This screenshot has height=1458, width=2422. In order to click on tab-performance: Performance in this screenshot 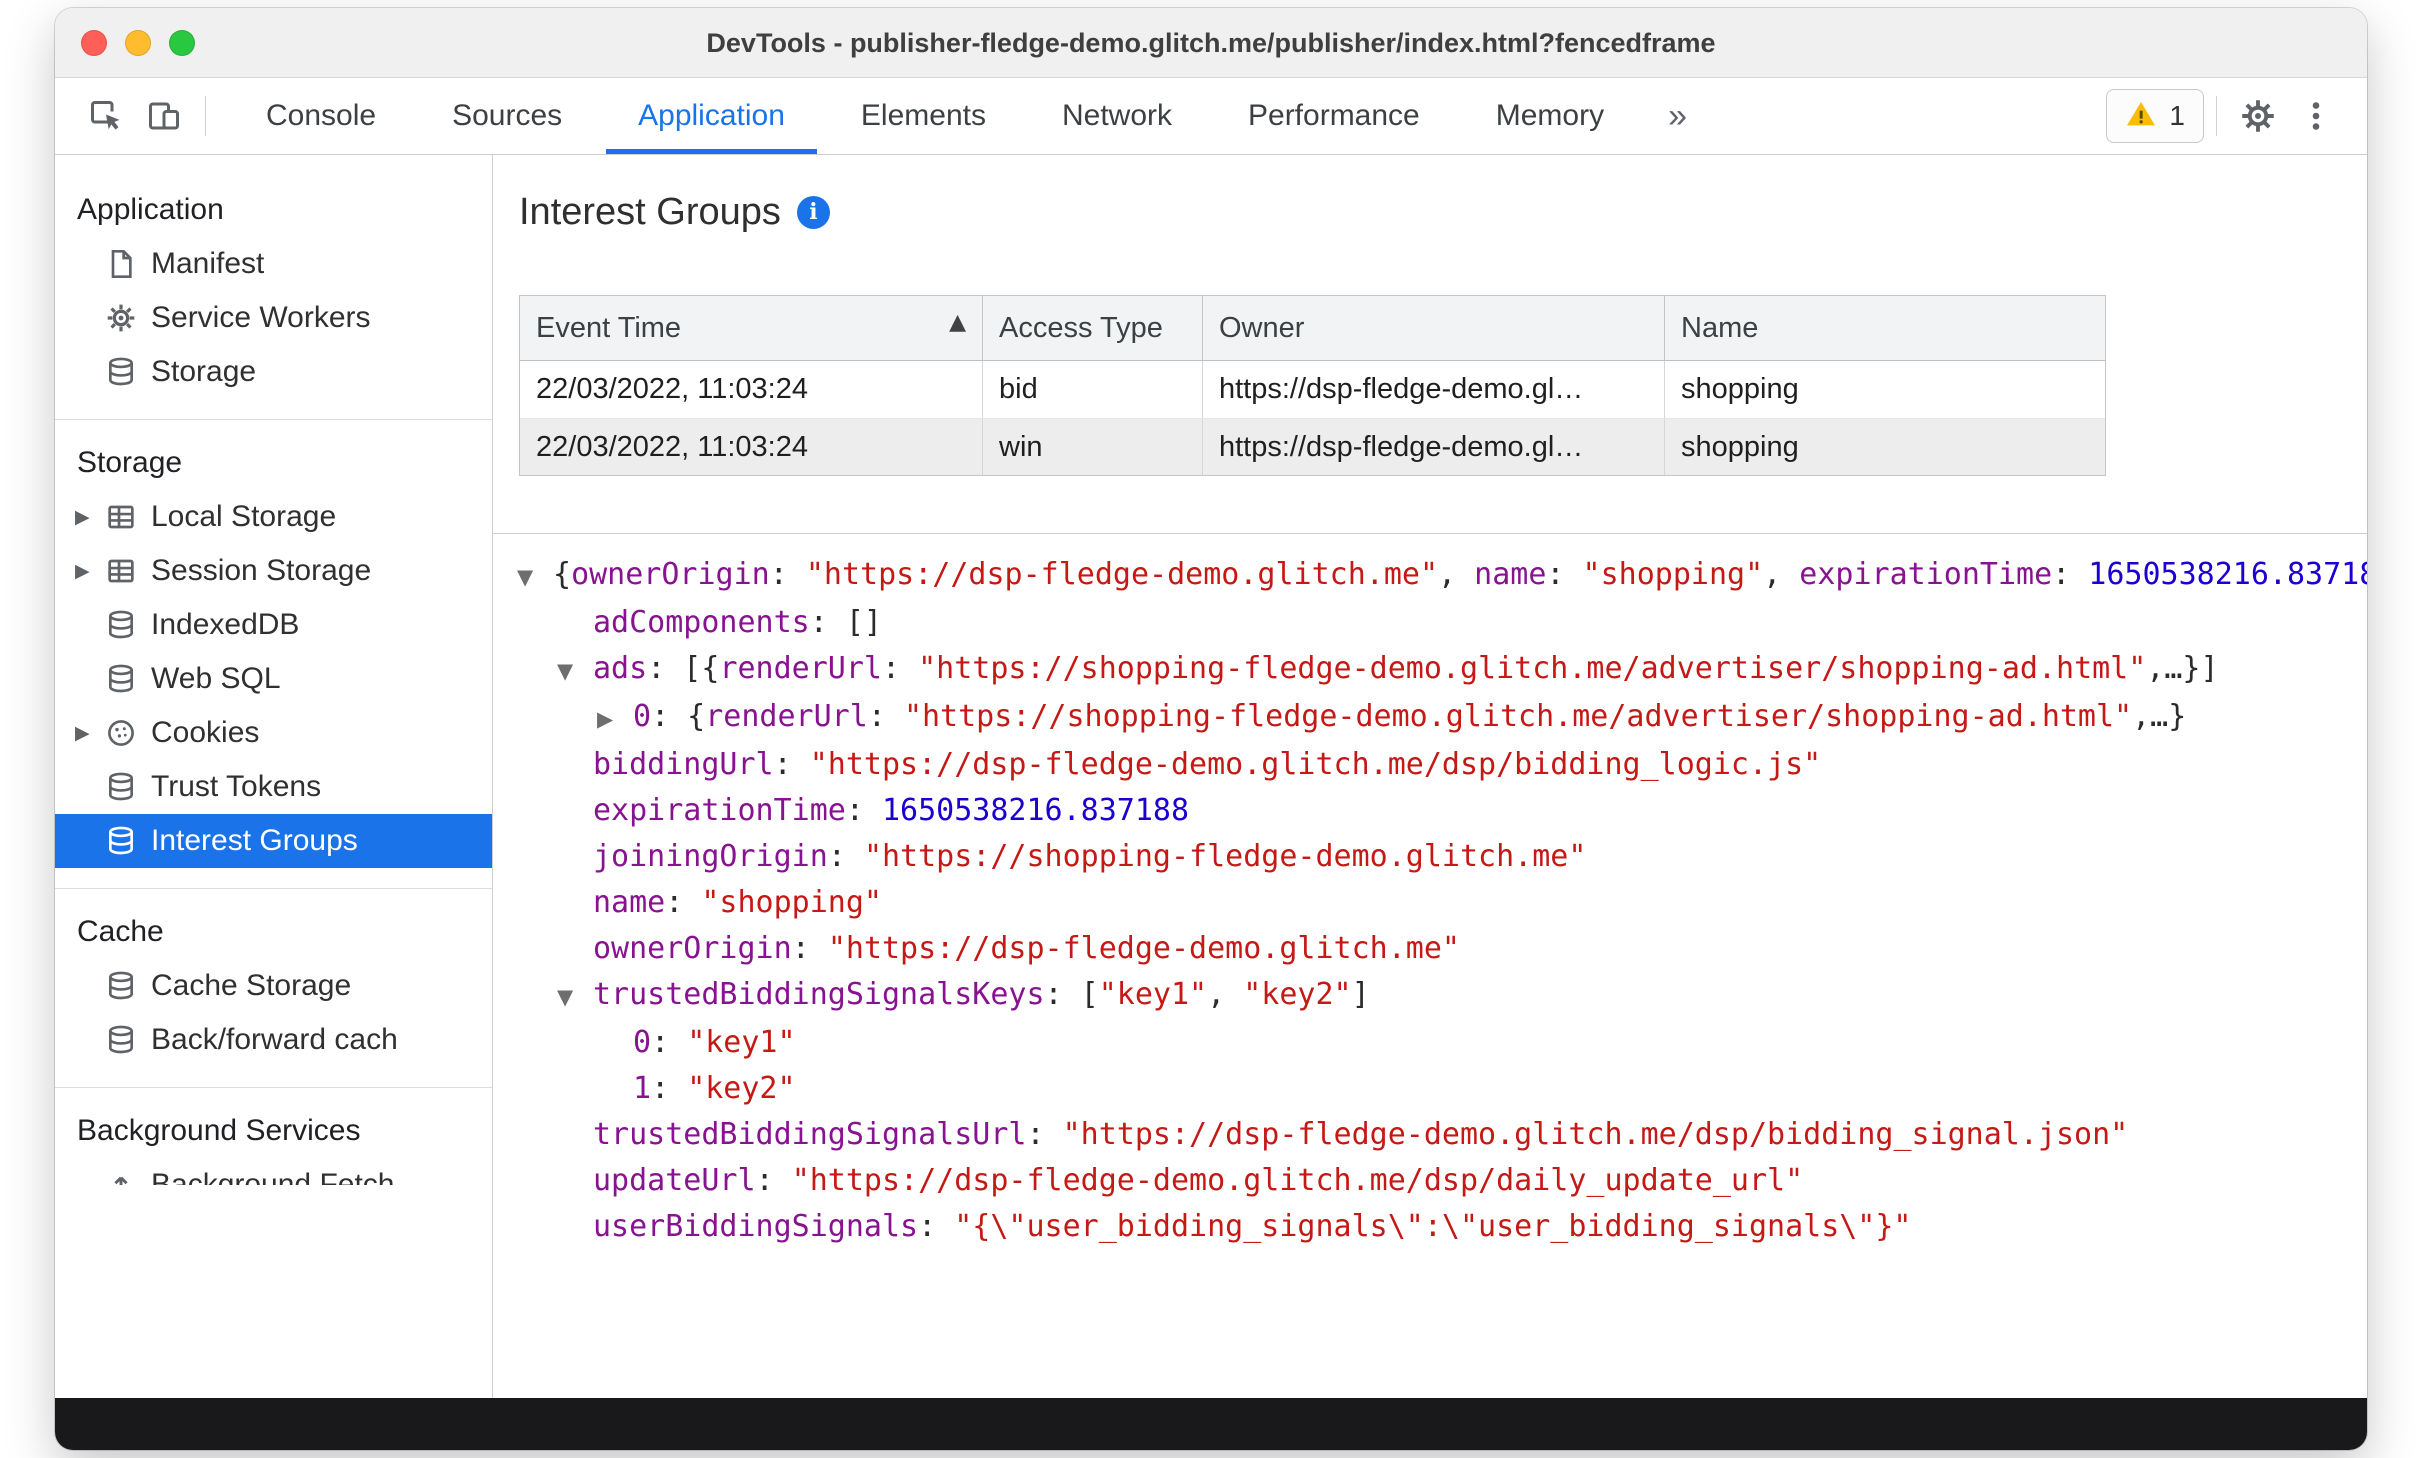, I will do `click(1334, 116)`.